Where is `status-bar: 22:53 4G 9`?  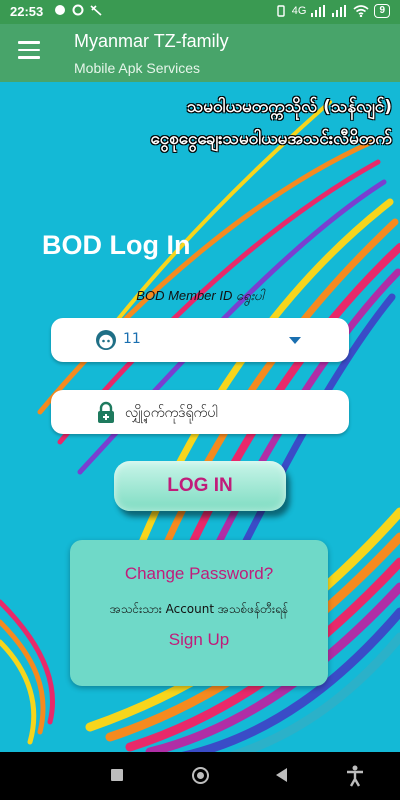 status-bar: 22:53 4G 9 is located at coordinates (200, 12).